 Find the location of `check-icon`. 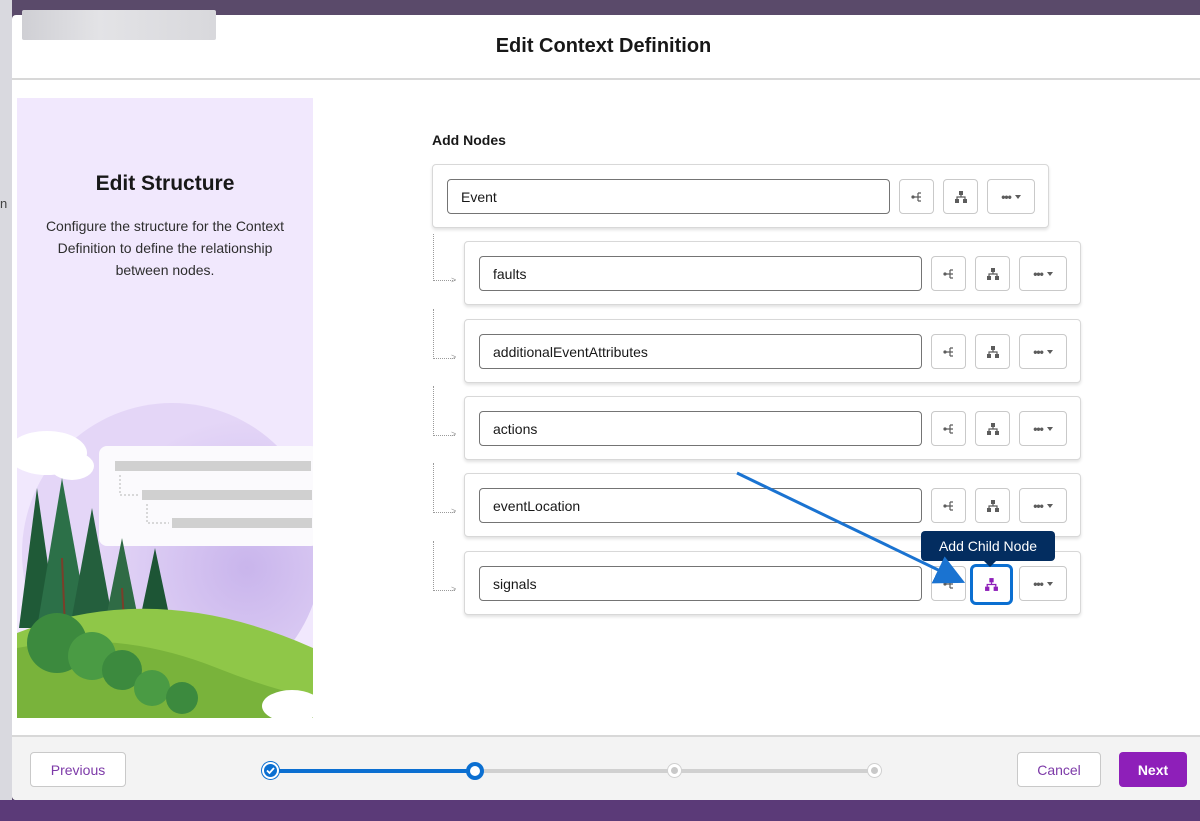

check-icon is located at coordinates (270, 771).